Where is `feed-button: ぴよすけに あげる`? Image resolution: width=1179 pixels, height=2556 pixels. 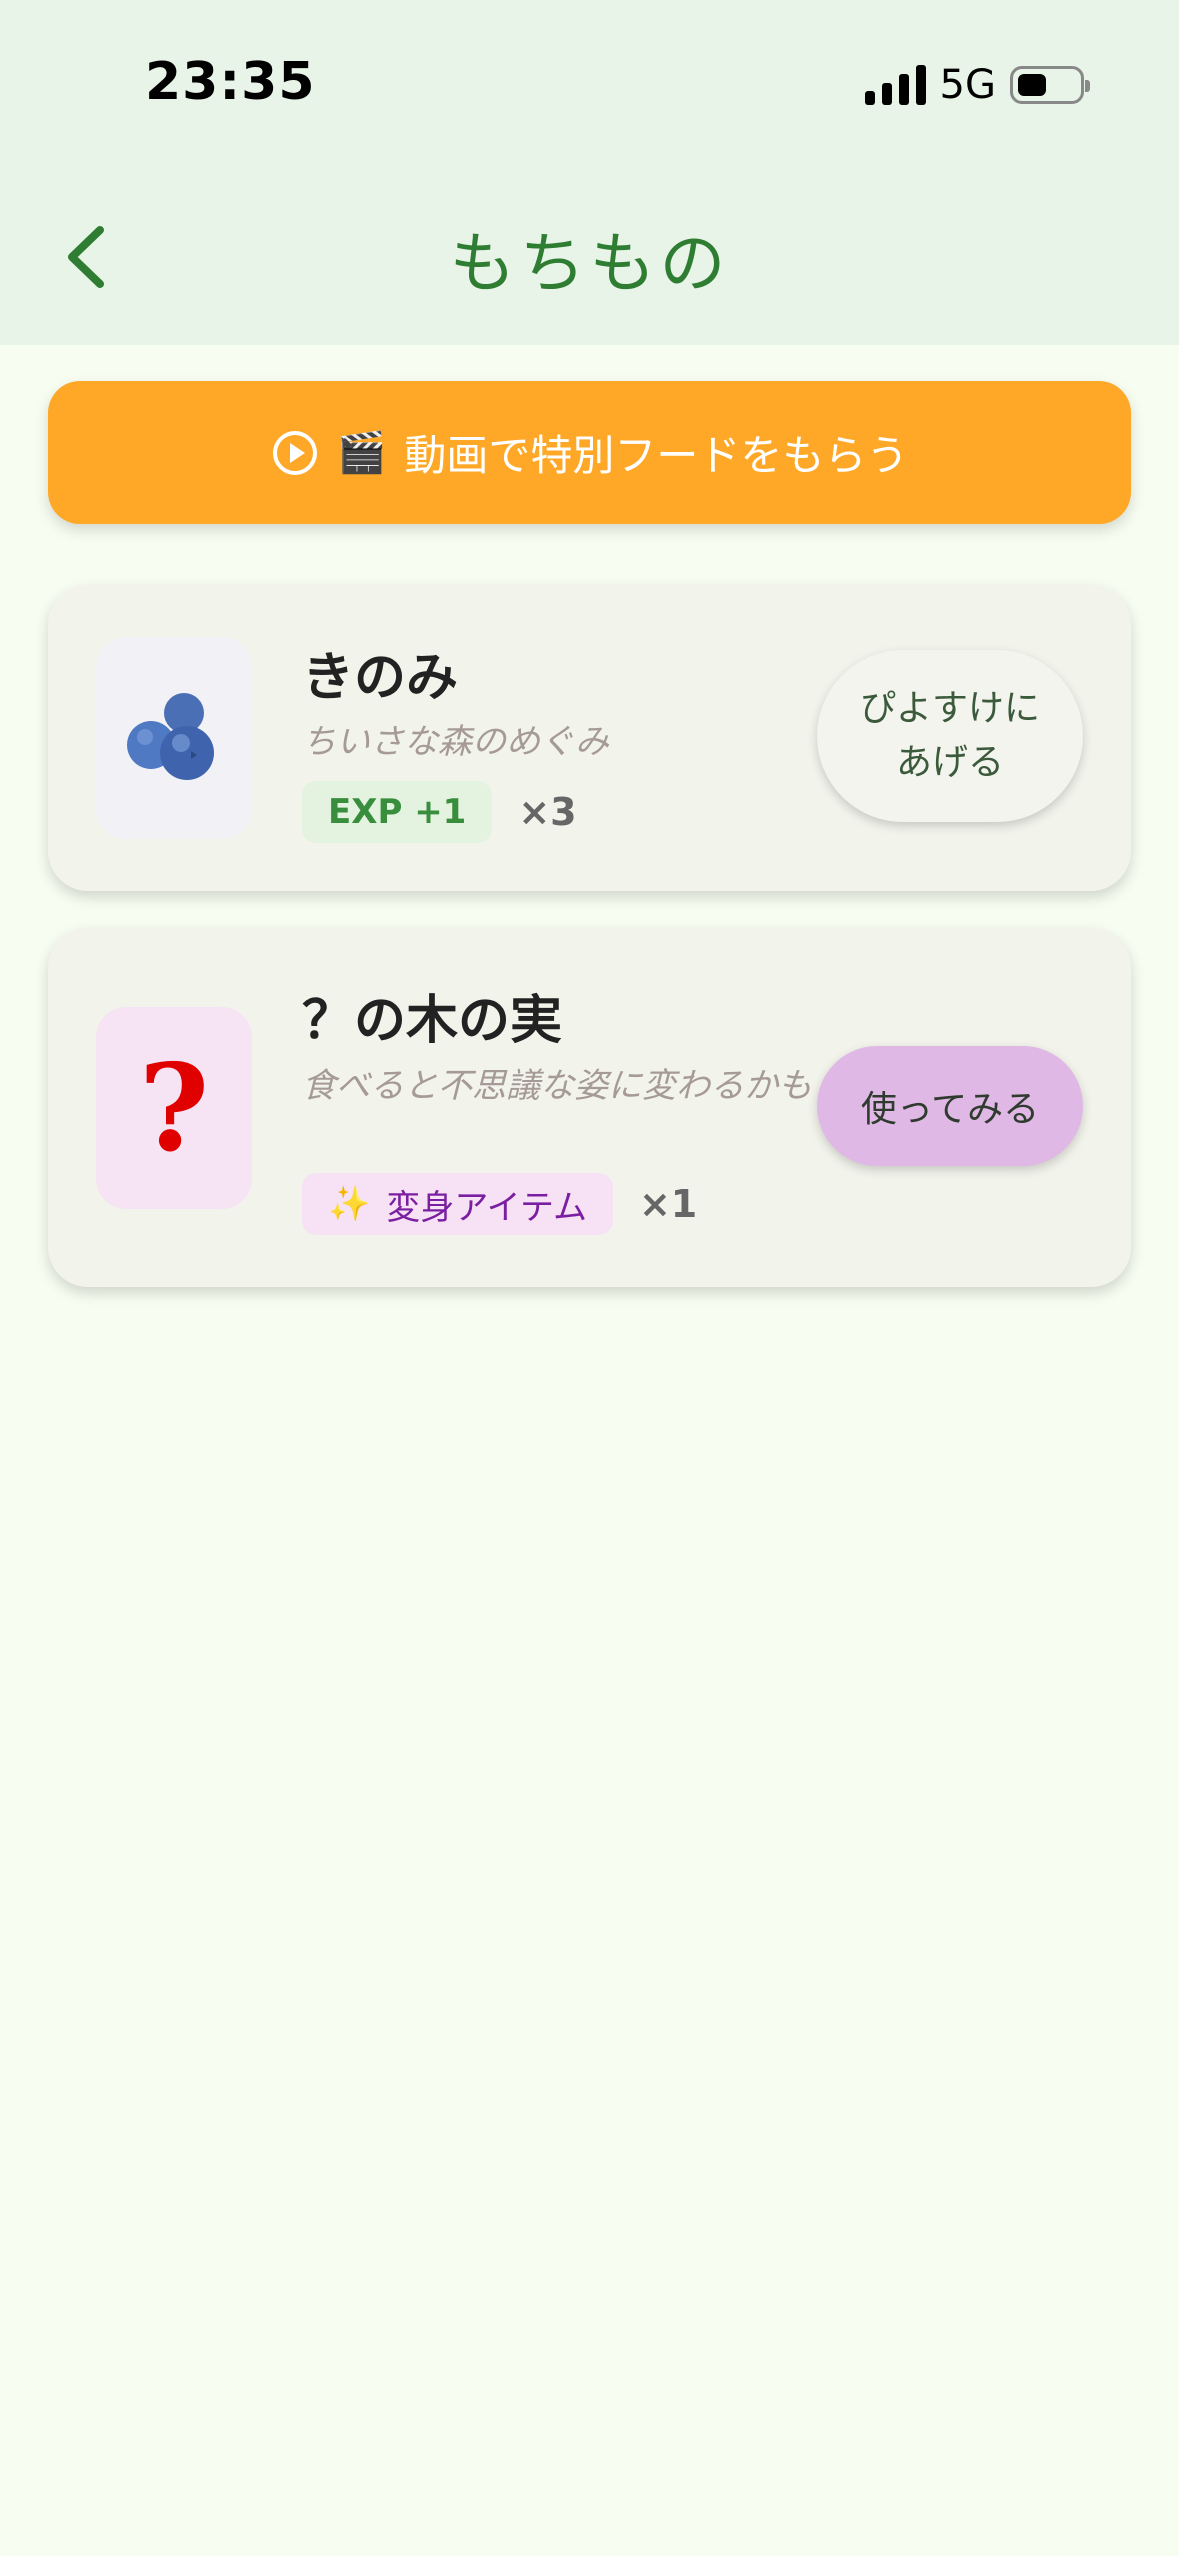 feed-button: ぴよすけに あげる is located at coordinates (950, 736).